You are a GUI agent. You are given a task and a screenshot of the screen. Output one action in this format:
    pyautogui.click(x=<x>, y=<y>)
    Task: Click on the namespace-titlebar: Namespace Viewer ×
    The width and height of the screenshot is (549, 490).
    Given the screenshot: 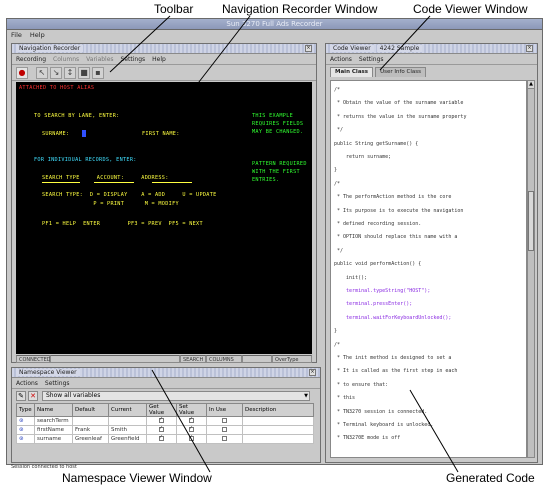 What is the action you would take?
    pyautogui.click(x=166, y=373)
    